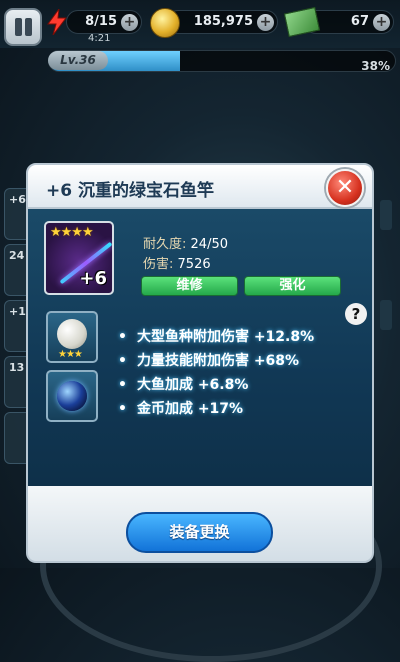  I want to click on energy-timer: 4:21, so click(99, 38).